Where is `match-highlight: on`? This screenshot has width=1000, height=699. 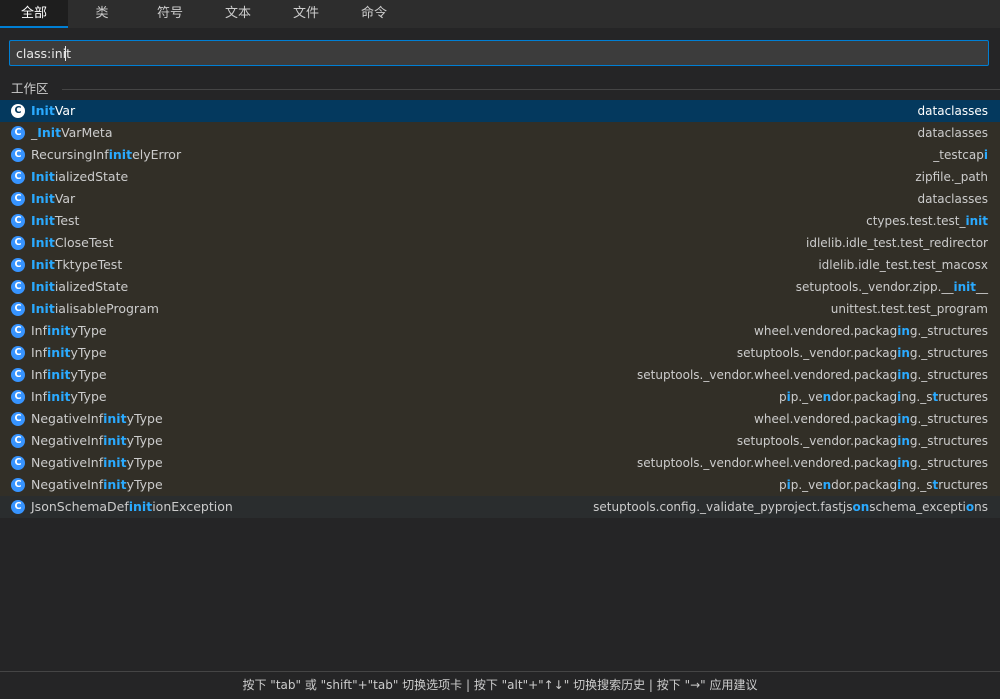 match-highlight: on is located at coordinates (861, 507).